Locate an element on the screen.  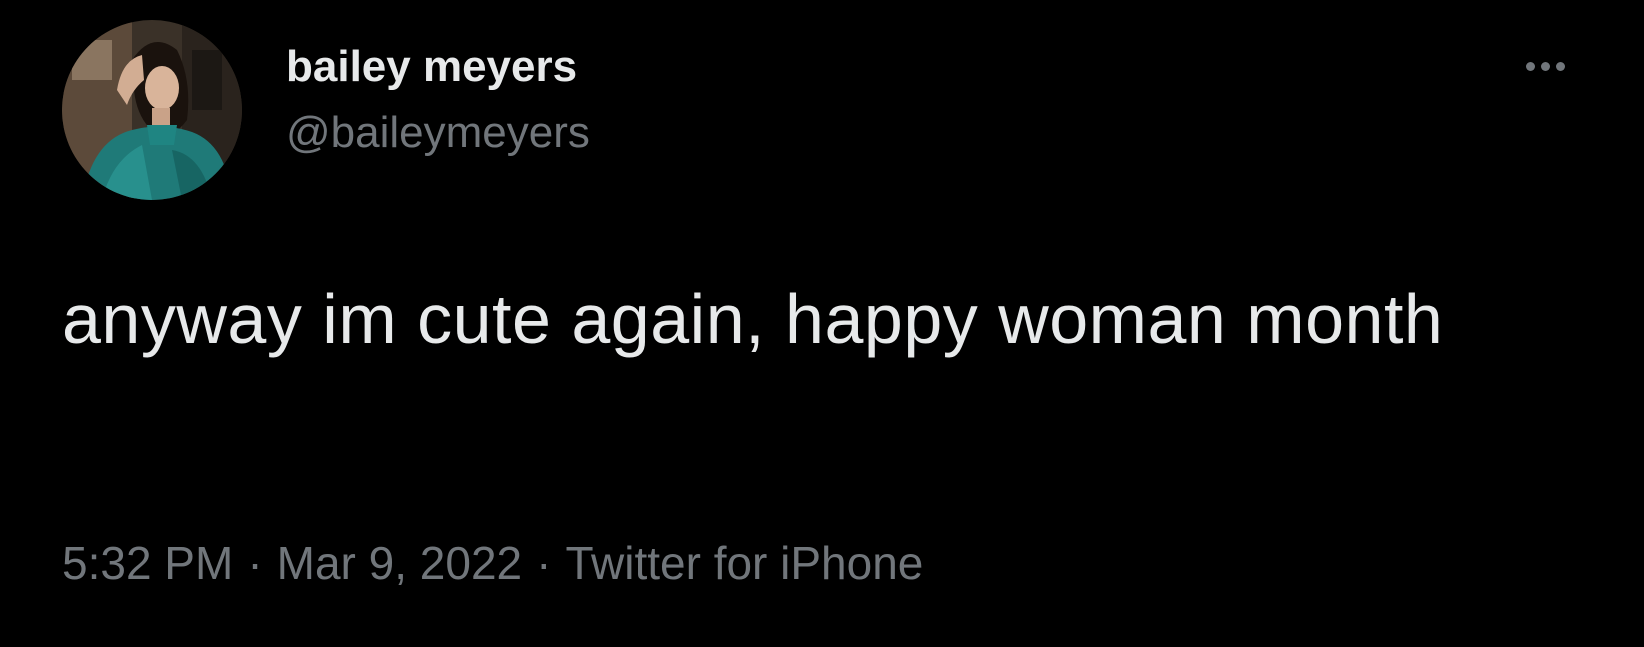
avatar-photo is located at coordinates (152, 110).